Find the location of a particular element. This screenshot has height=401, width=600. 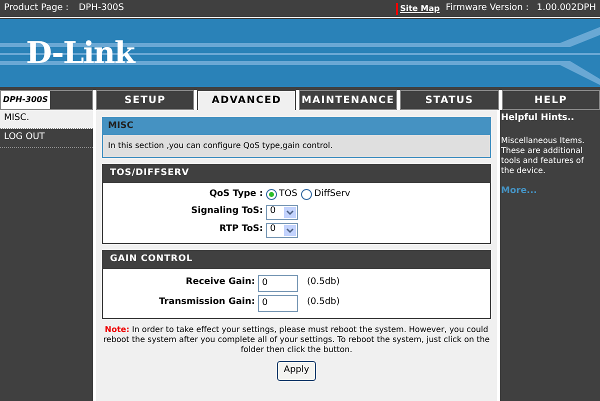

dlink-logo: D-Link is located at coordinates (80, 53).